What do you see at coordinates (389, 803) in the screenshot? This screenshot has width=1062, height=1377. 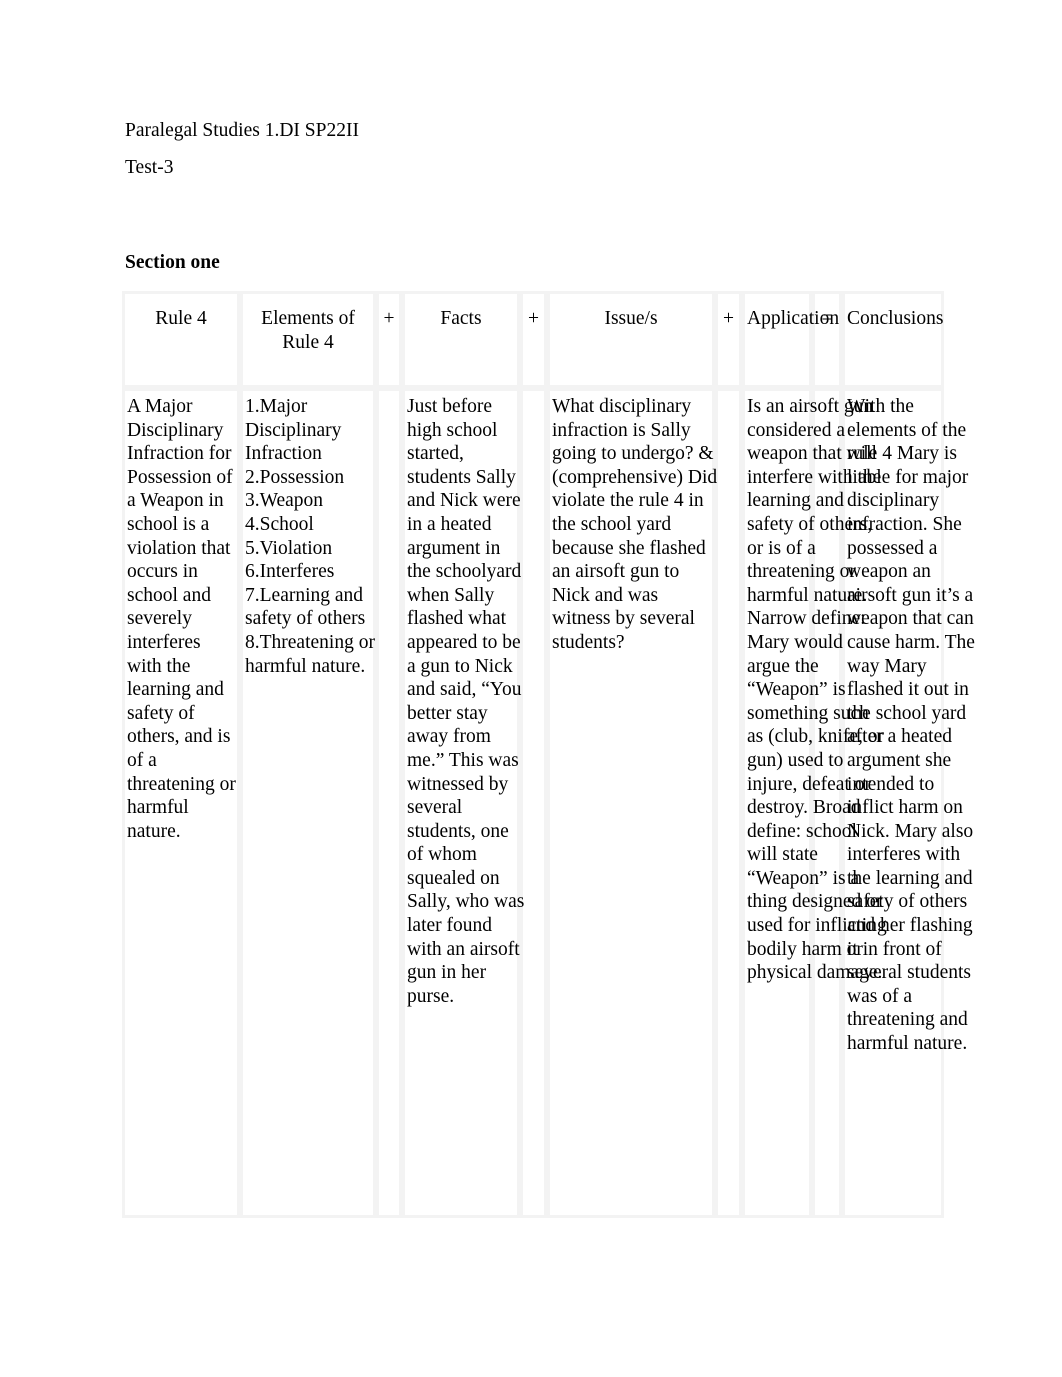 I see `cell-plus-1: +` at bounding box center [389, 803].